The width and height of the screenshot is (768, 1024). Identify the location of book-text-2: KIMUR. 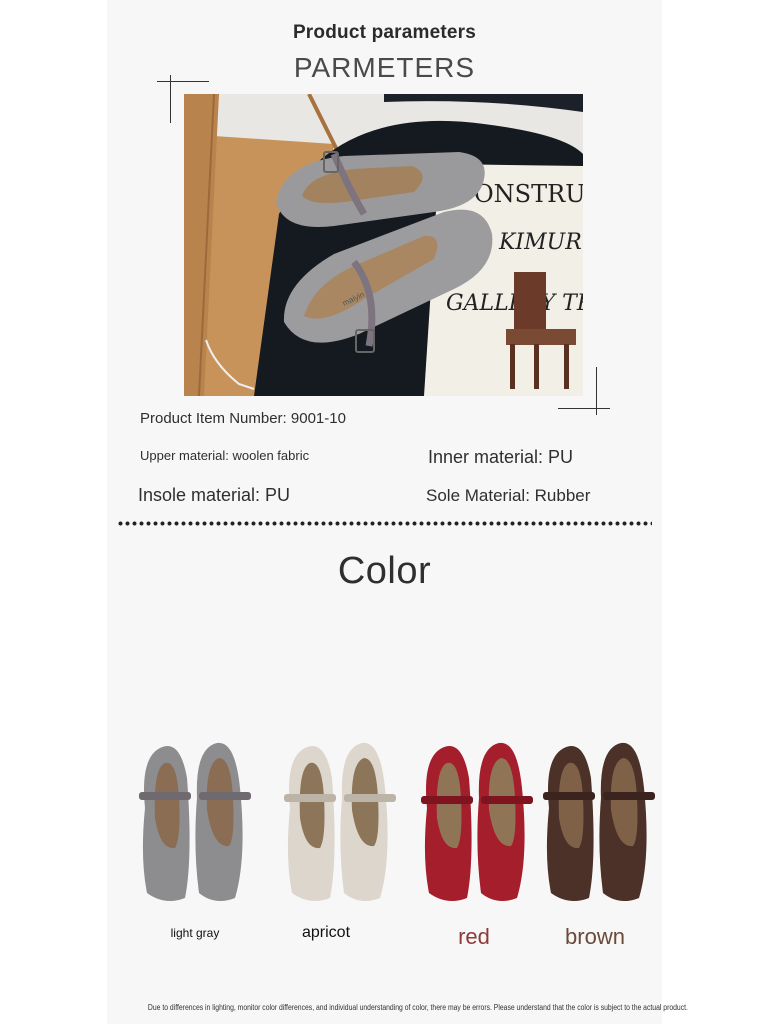
(540, 242).